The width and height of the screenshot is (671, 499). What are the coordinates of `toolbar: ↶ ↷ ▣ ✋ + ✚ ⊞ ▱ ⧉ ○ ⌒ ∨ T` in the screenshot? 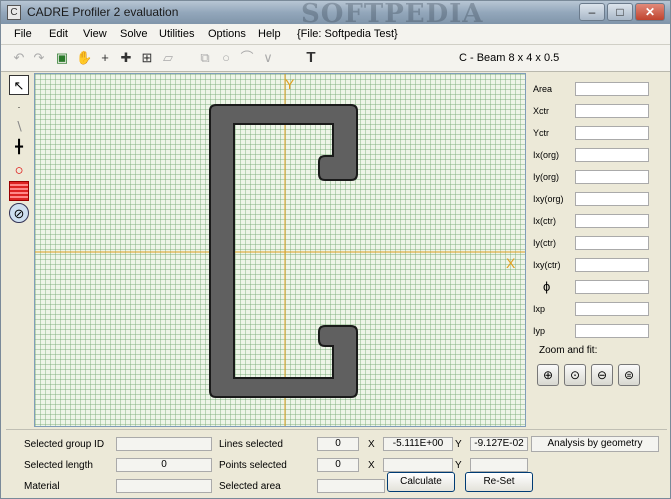 It's located at (335, 58).